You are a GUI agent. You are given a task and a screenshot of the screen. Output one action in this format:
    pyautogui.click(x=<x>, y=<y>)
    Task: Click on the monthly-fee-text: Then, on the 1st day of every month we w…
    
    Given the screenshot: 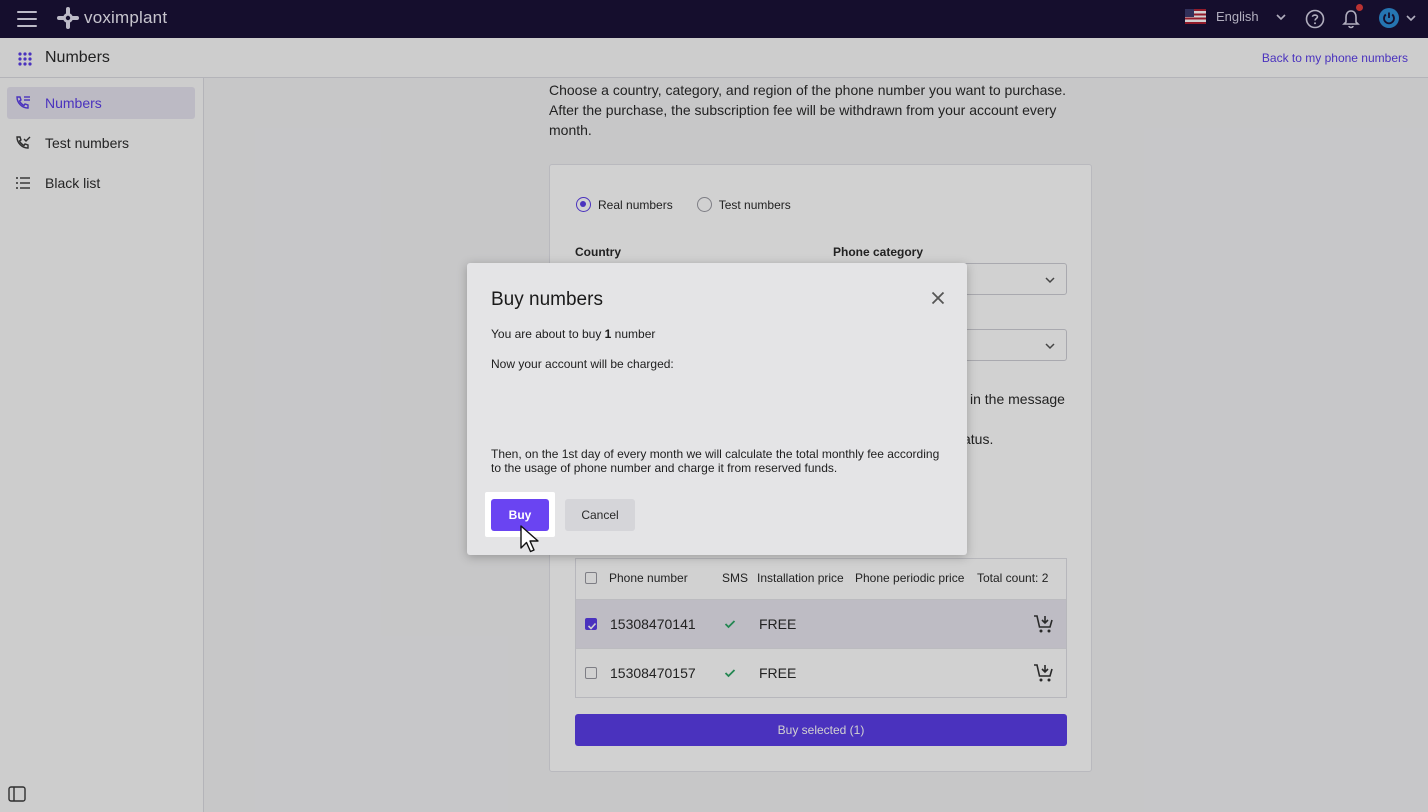 What is the action you would take?
    pyautogui.click(x=715, y=461)
    